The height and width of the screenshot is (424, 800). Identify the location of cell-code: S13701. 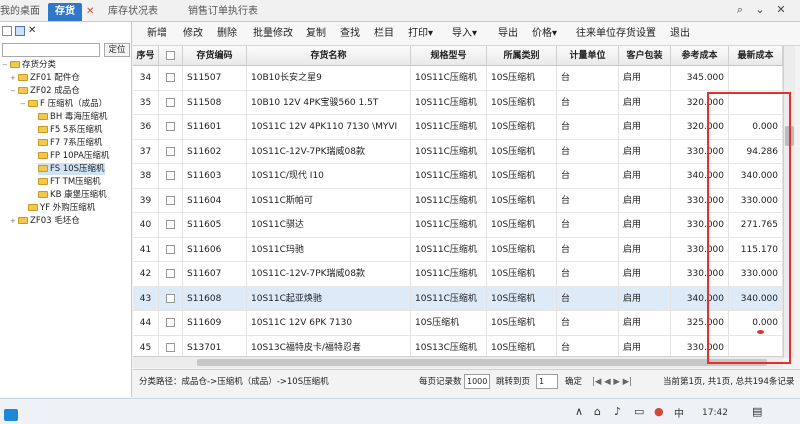
(215, 346).